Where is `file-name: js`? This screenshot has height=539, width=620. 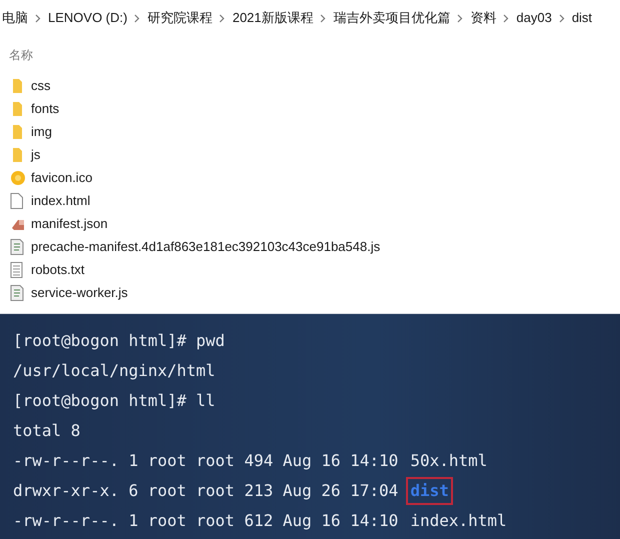 file-name: js is located at coordinates (35, 154).